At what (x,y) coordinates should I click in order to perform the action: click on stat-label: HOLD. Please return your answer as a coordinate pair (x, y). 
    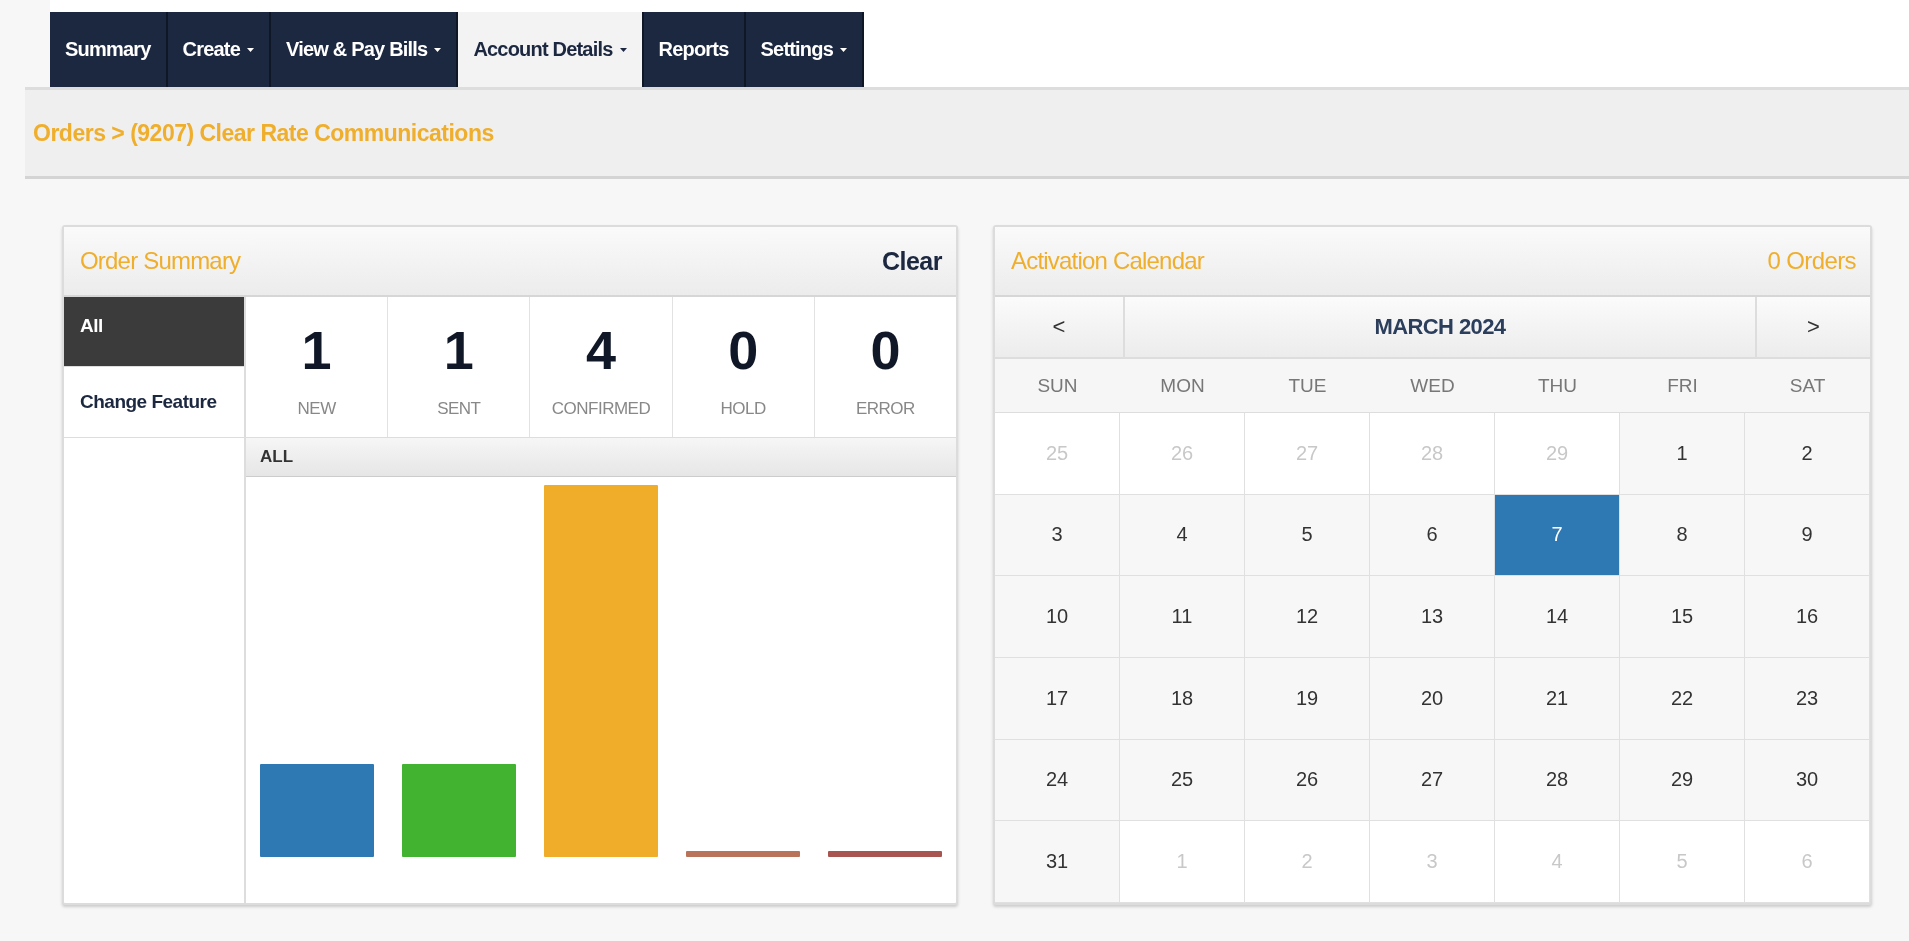
    Looking at the image, I should click on (743, 409).